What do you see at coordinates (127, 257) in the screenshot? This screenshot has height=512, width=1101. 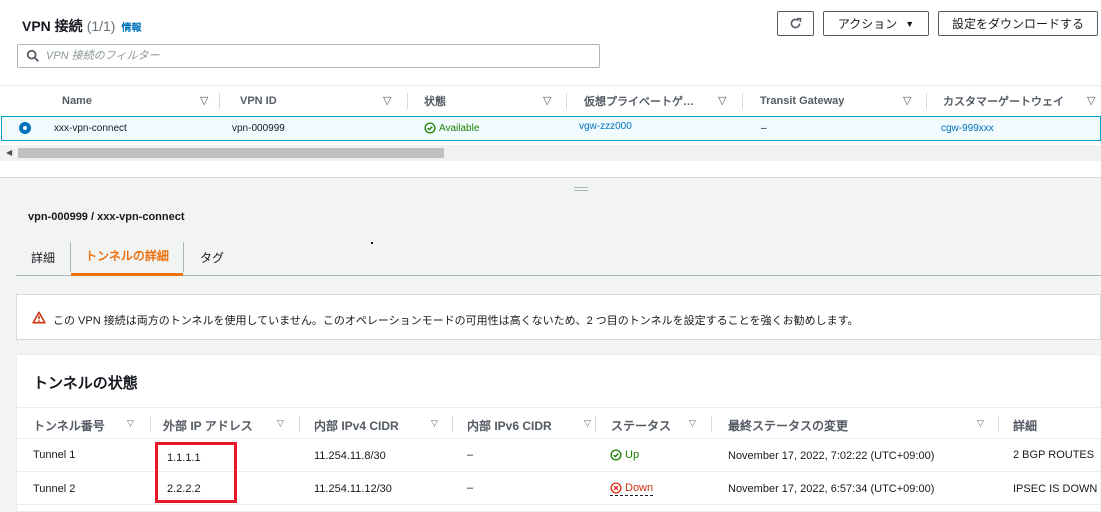 I see `tab-tunnel-details: トンネルの詳細` at bounding box center [127, 257].